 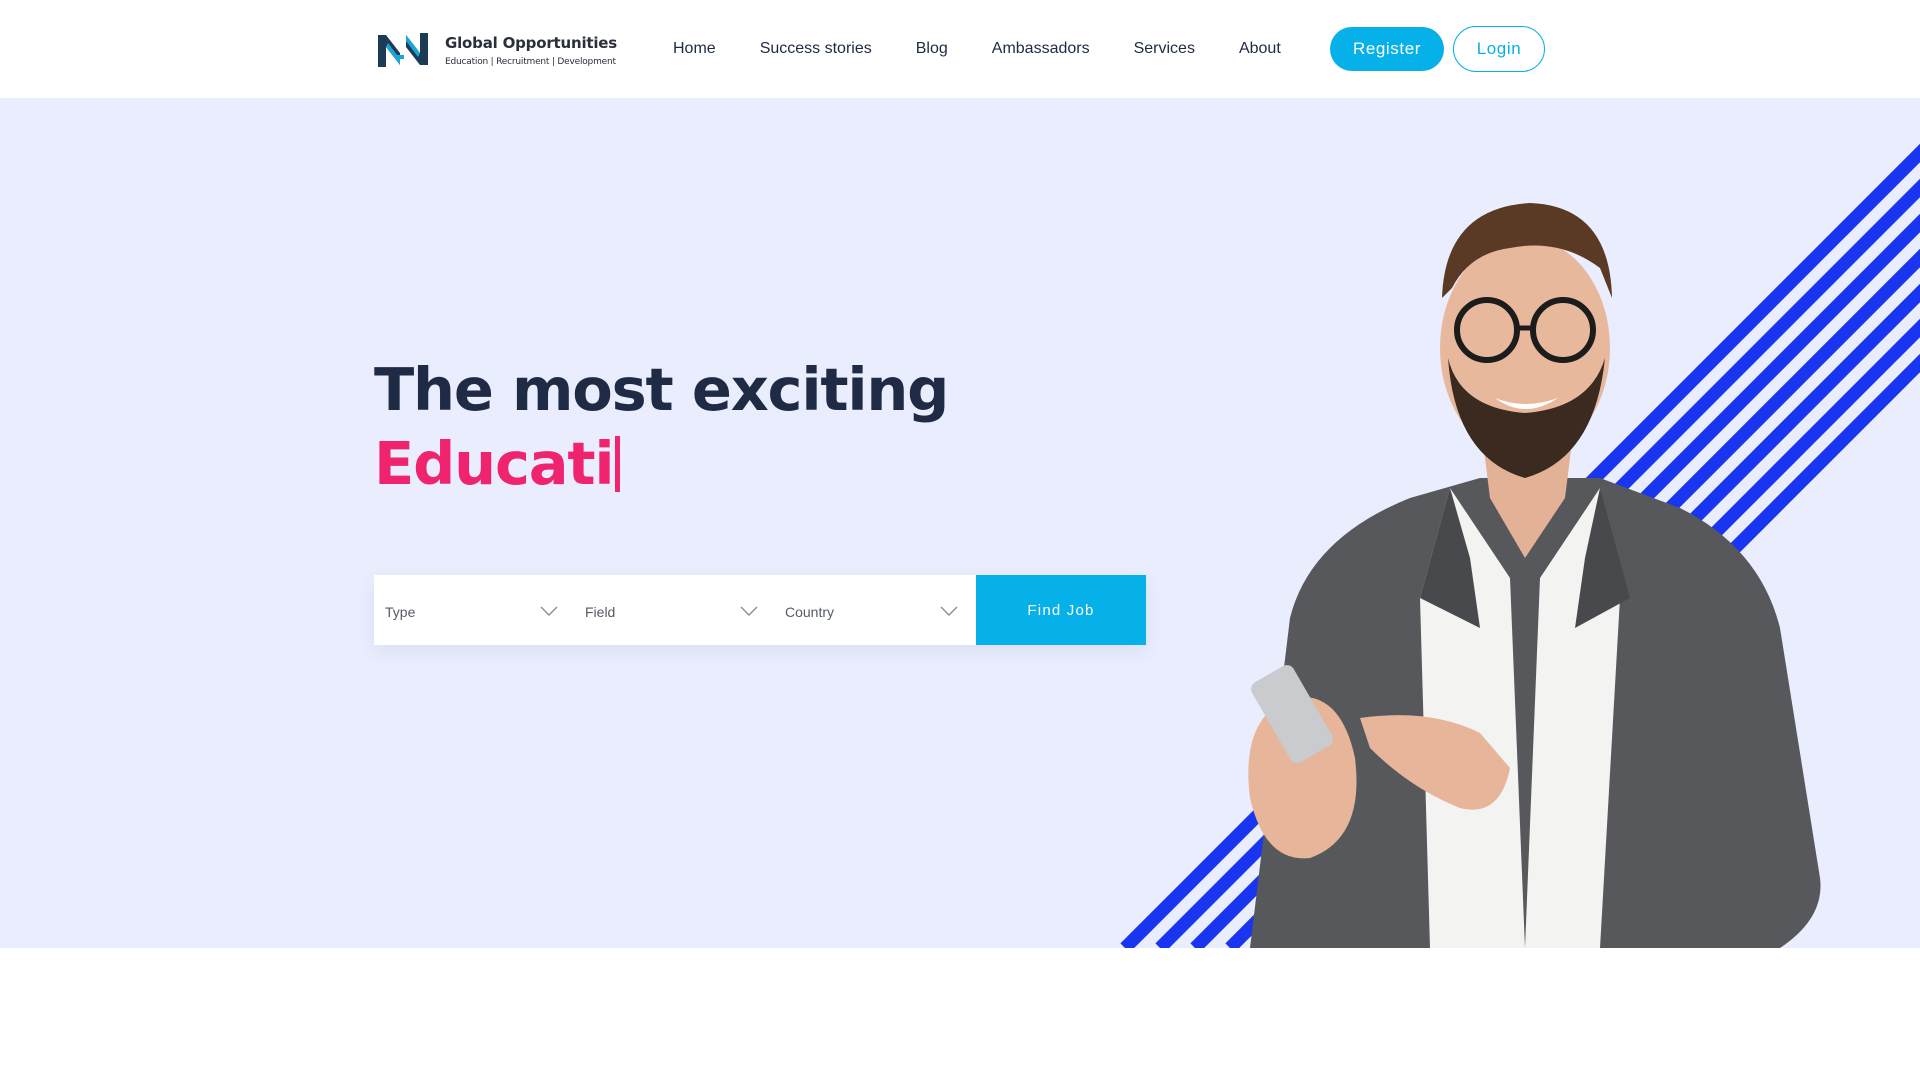 I want to click on type-select-label: Type, so click(x=400, y=612).